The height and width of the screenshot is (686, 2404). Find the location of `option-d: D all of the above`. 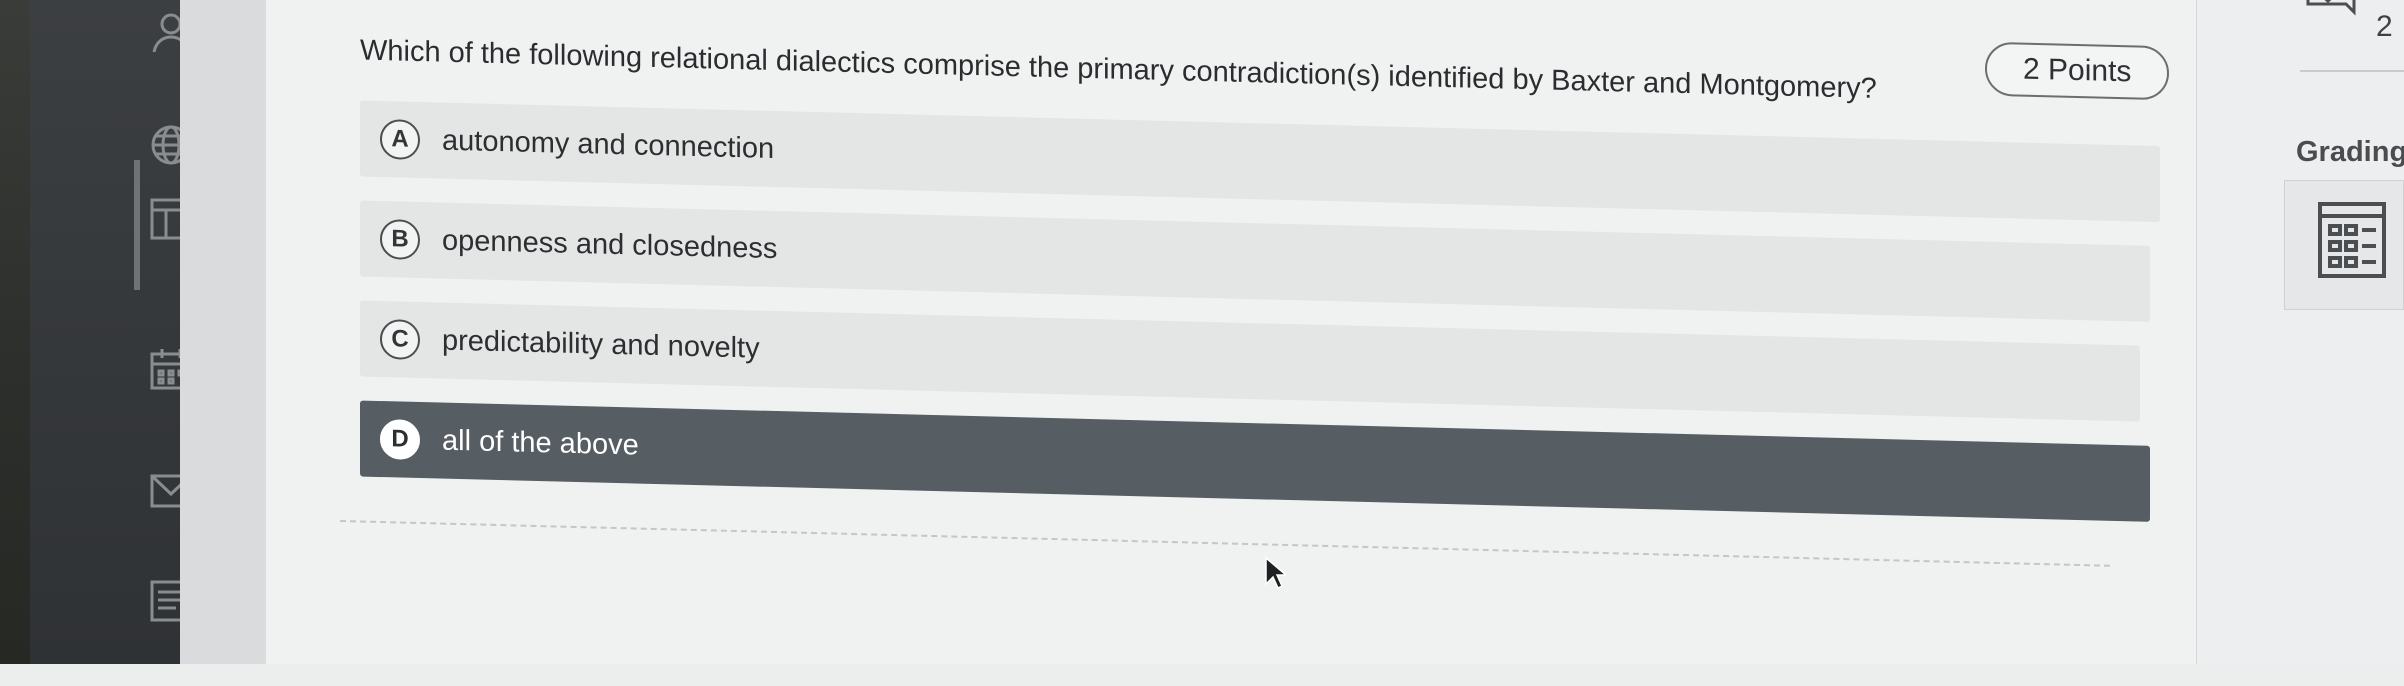

option-d: D all of the above is located at coordinates (1255, 461).